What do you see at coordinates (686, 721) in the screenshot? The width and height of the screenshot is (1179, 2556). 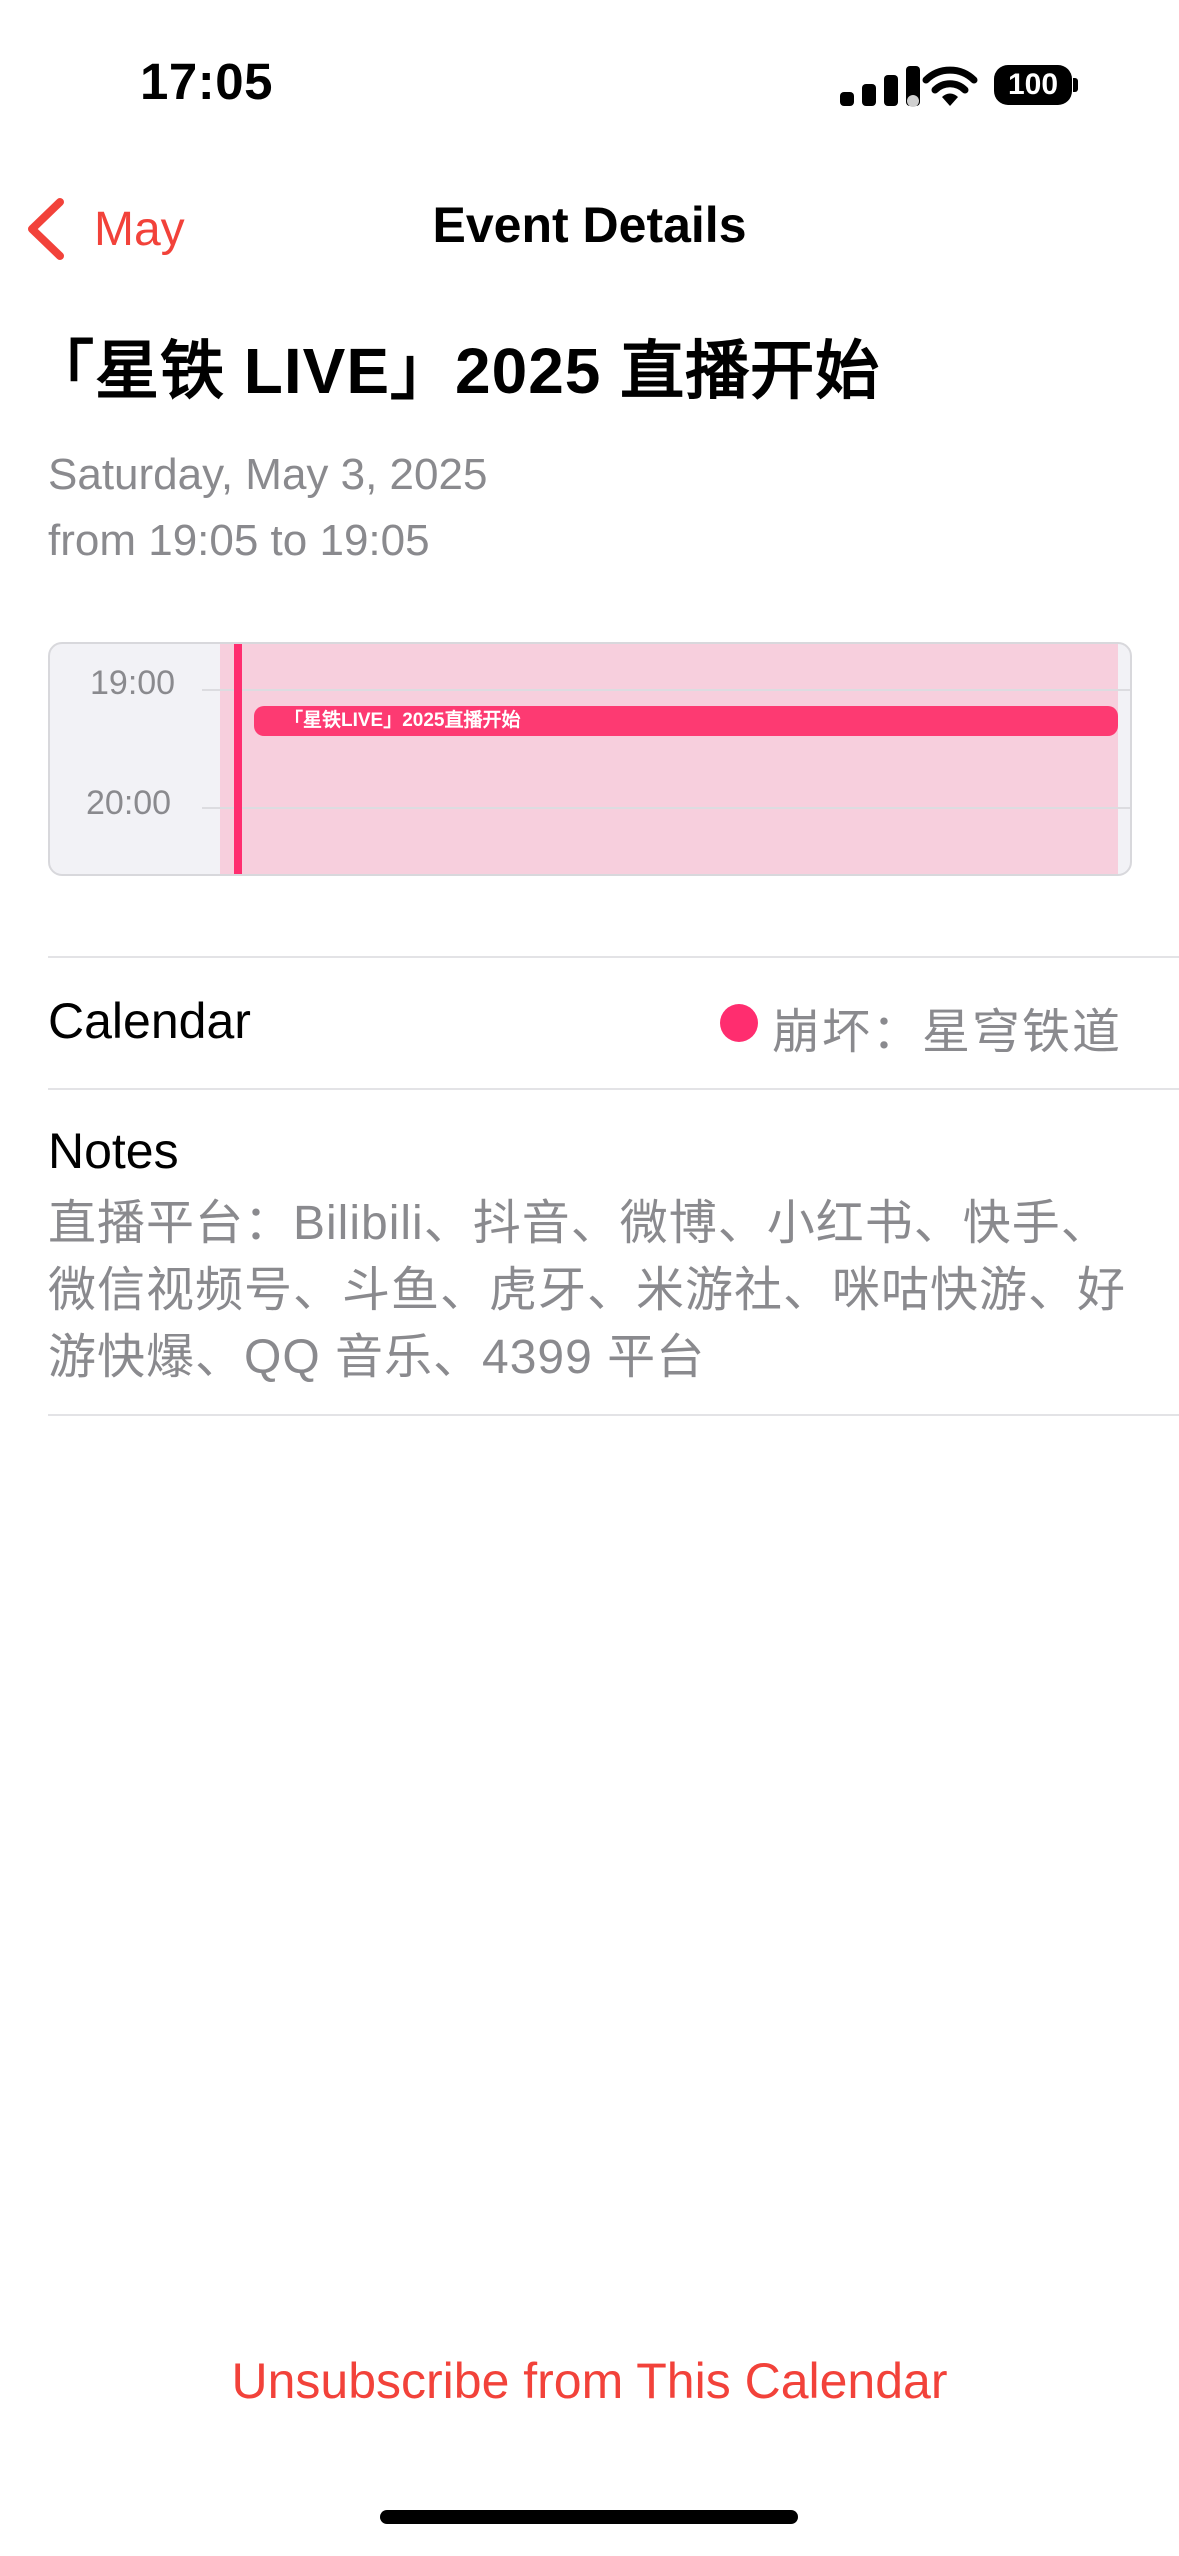 I see `timeline-event-block: 「星铁LIVE」2025直播开始` at bounding box center [686, 721].